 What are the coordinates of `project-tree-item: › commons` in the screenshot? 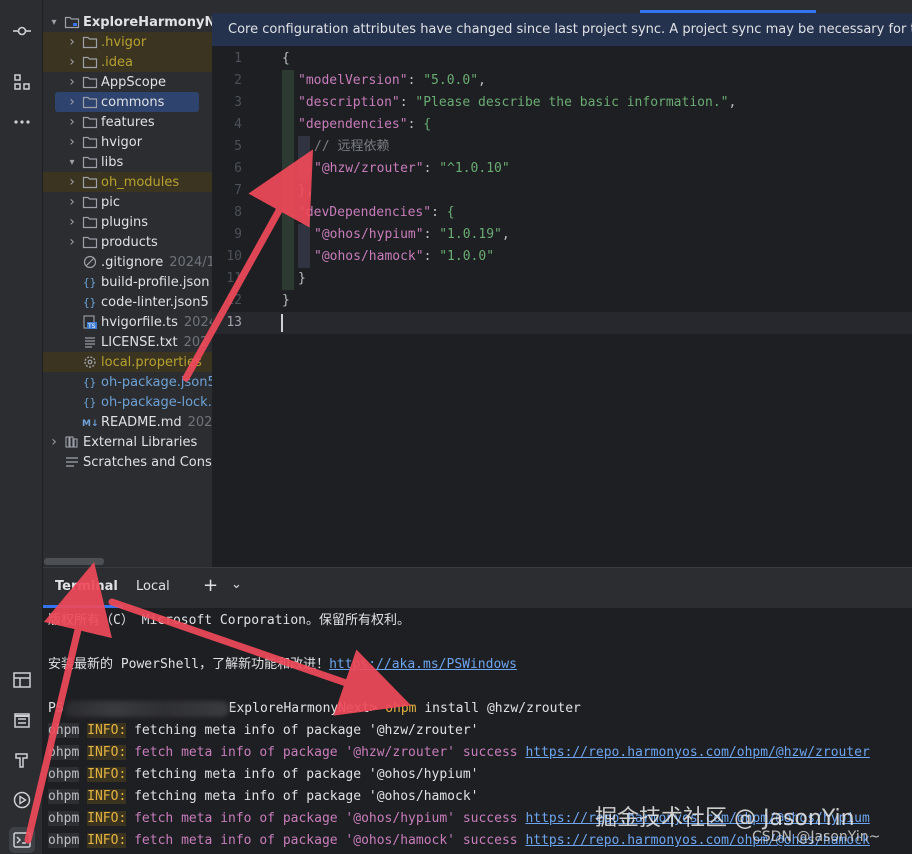 It's located at (127, 102).